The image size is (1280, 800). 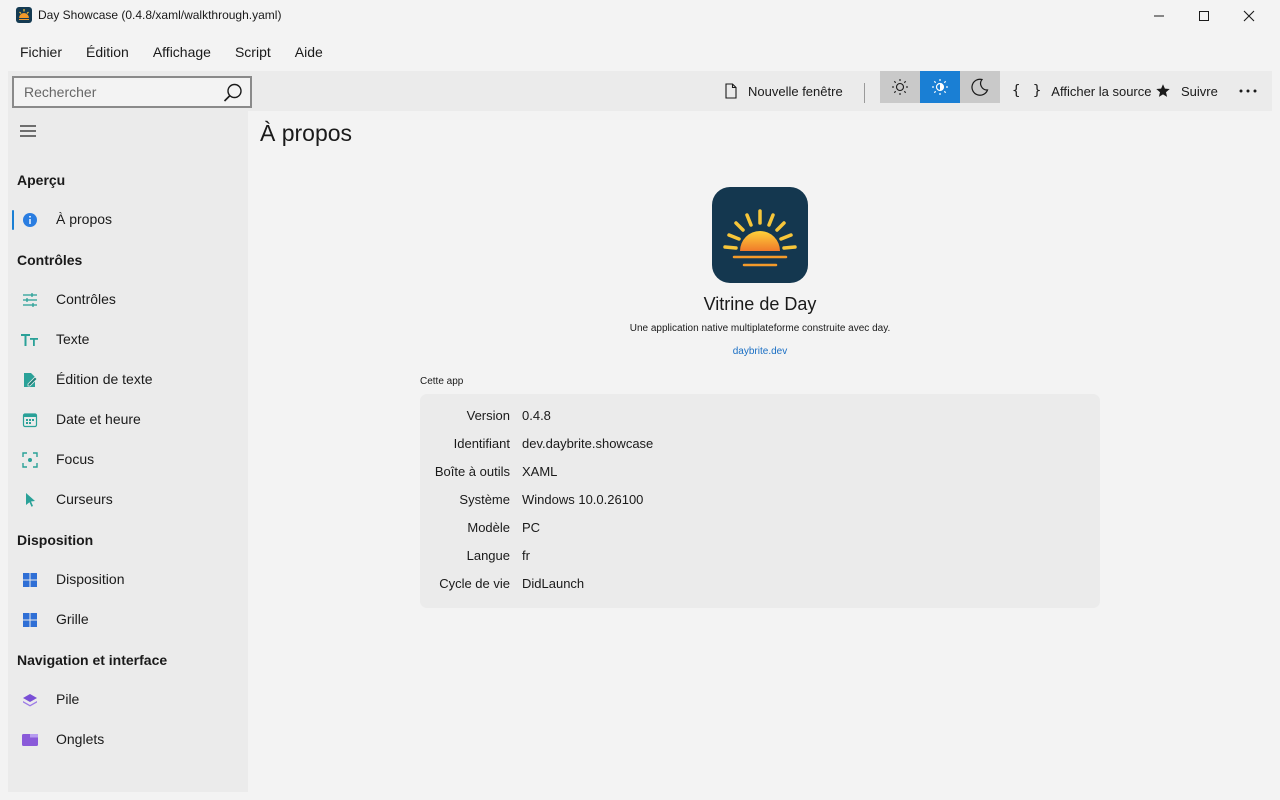 I want to click on search-box, so click(x=132, y=92).